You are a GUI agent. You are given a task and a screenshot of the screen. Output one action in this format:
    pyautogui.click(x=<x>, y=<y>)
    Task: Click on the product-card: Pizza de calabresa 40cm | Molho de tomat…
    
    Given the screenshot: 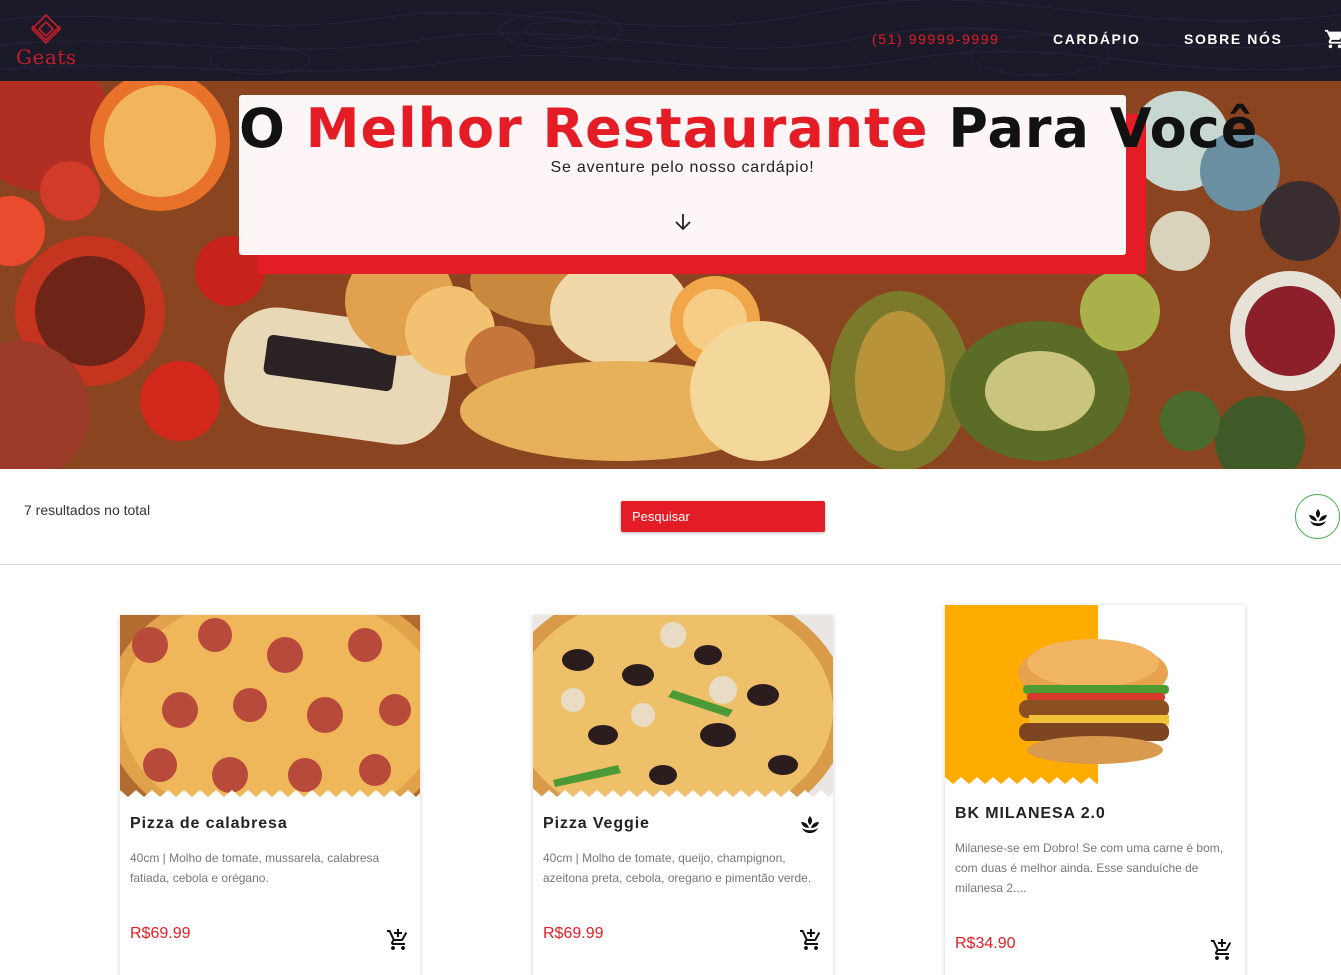 What is the action you would take?
    pyautogui.click(x=270, y=795)
    